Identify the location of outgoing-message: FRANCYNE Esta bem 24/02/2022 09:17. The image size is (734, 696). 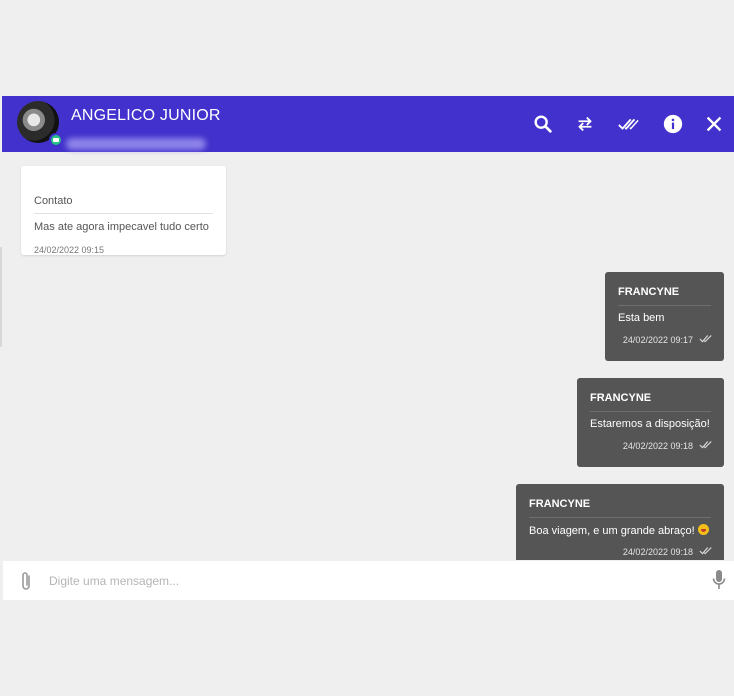
(664, 316).